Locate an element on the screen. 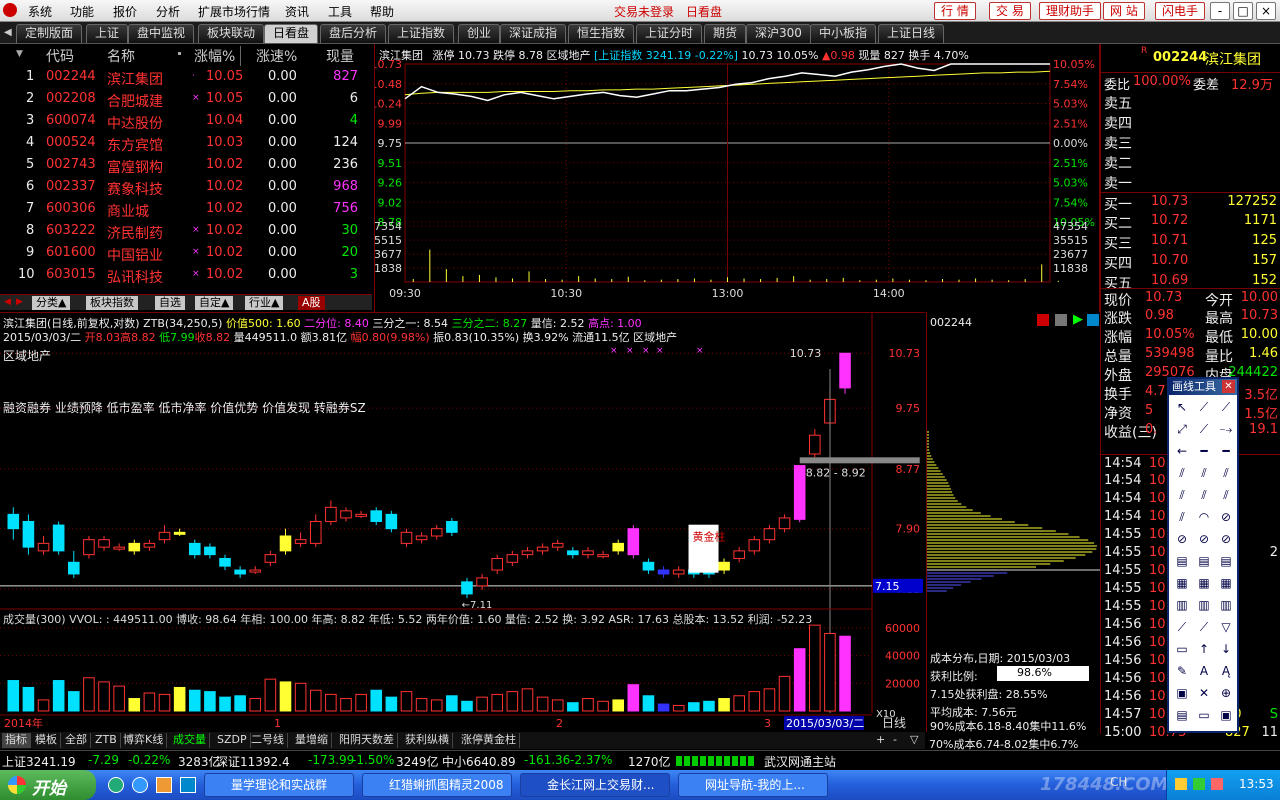 This screenshot has width=1280, height=800. sh-index: 上证3241.19 is located at coordinates (39, 761).